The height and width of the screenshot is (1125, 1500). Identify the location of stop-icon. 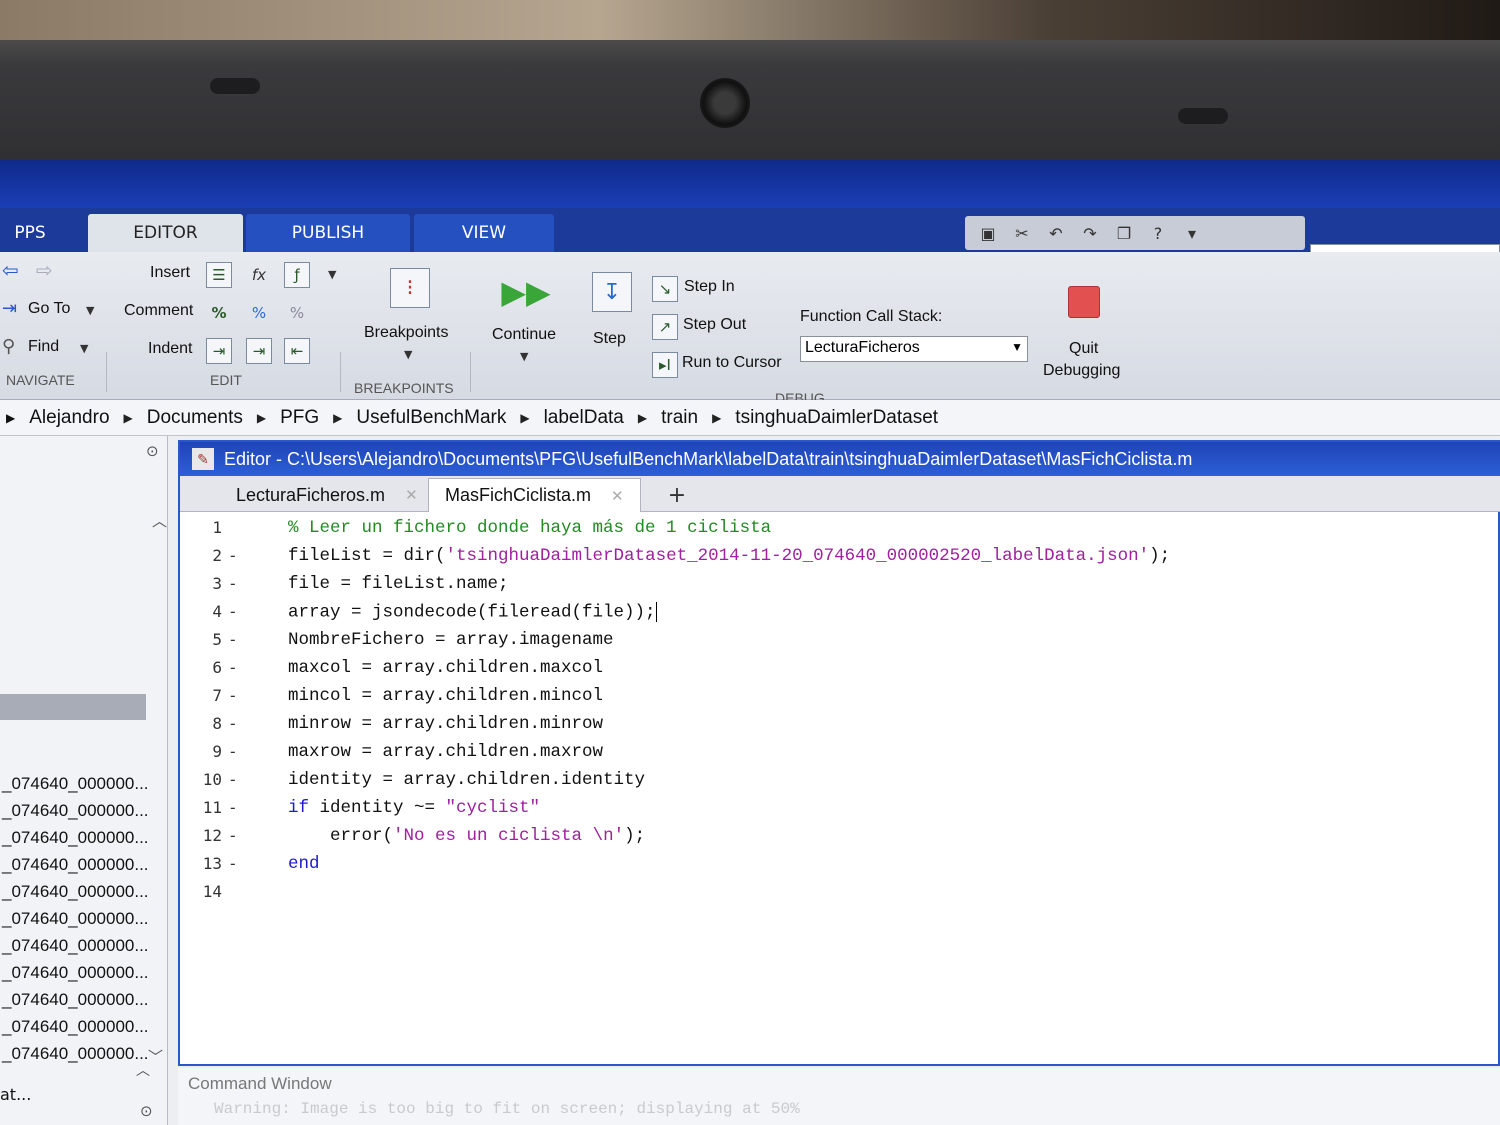
(1084, 302).